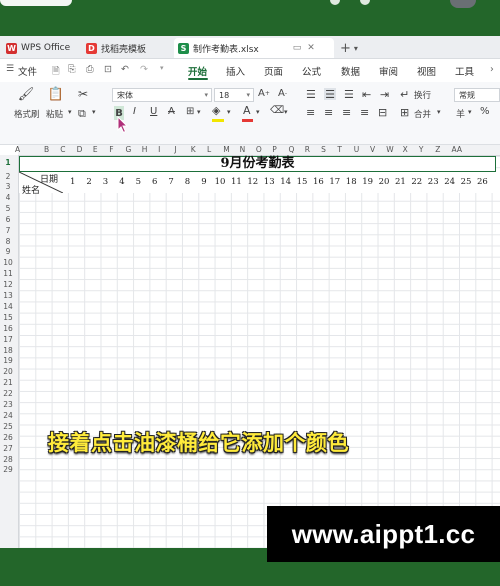 The width and height of the screenshot is (500, 586). What do you see at coordinates (234, 95) in the screenshot?
I see `font-size-select: 18 ▾` at bounding box center [234, 95].